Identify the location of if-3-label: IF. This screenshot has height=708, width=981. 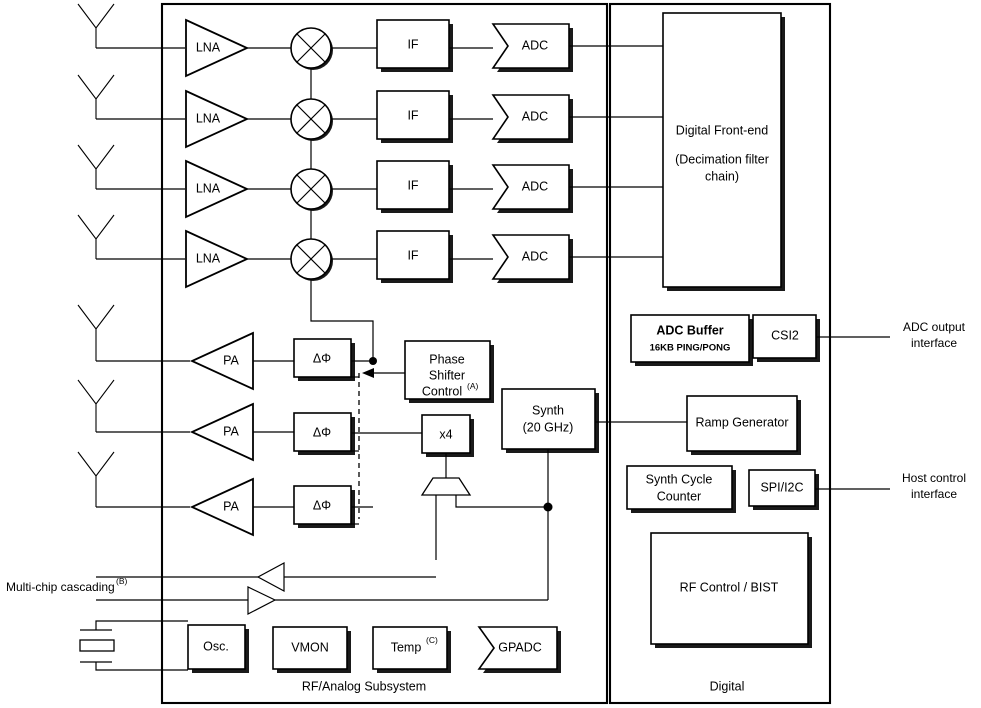
(412, 185).